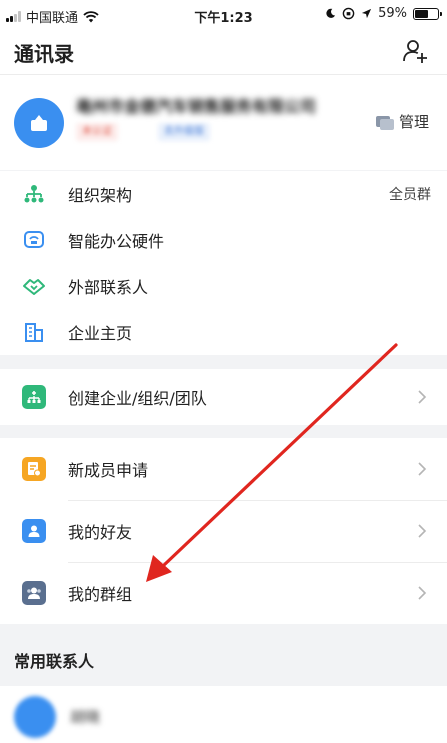 Image resolution: width=447 pixels, height=743 pixels. I want to click on page-title: 通讯录, so click(44, 54).